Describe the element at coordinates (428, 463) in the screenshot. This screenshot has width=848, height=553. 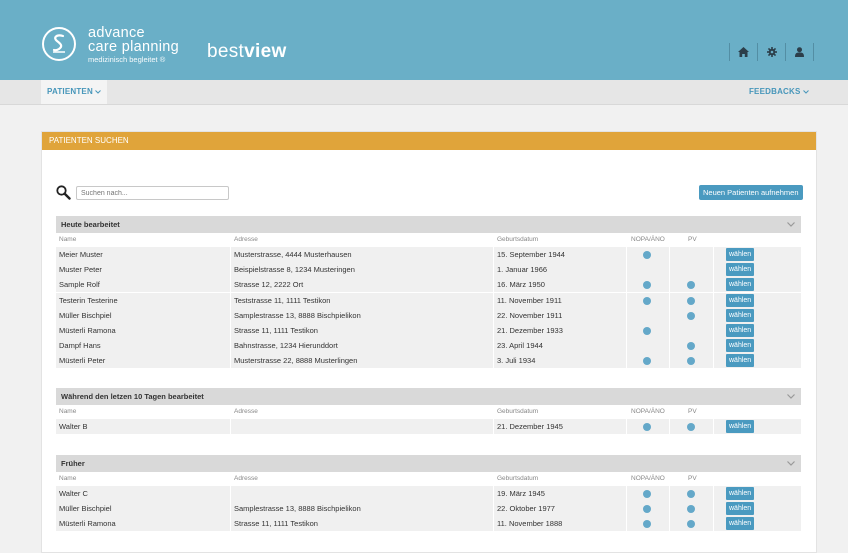
I see `section-header: Früher` at that location.